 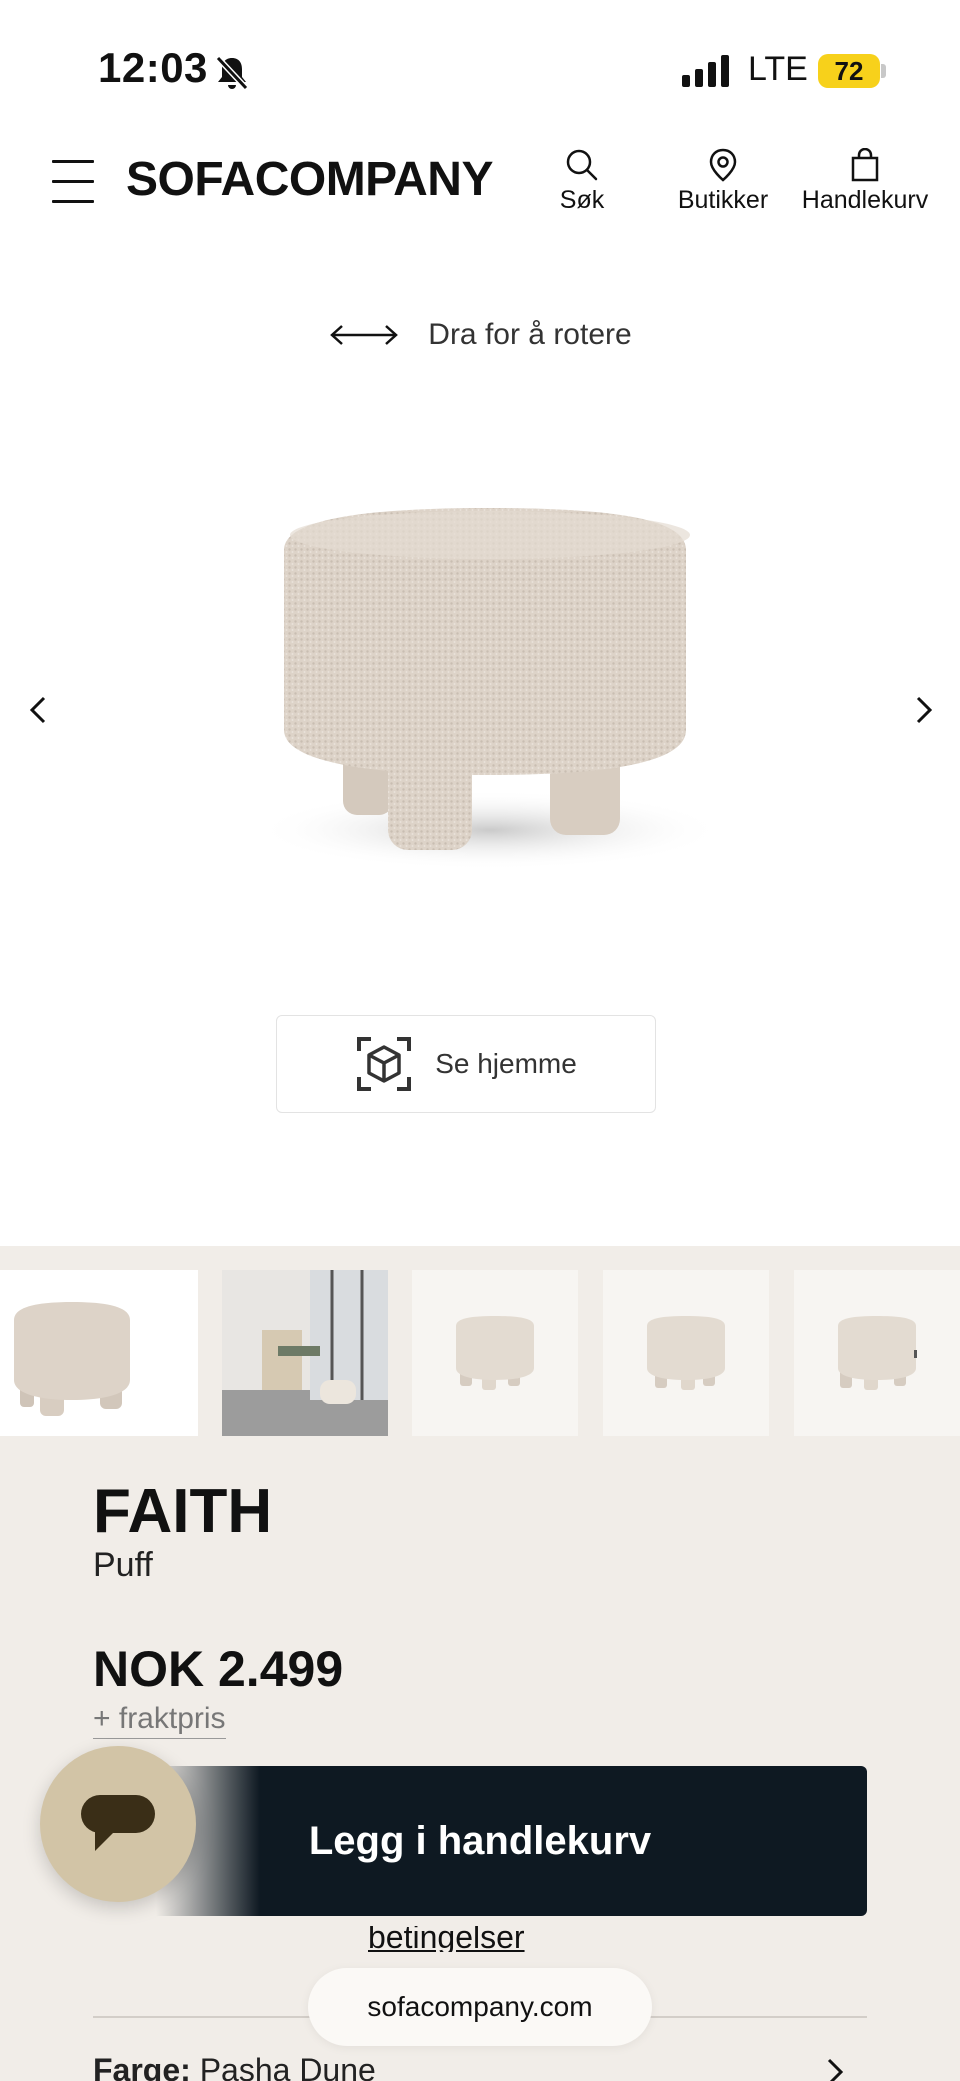 What do you see at coordinates (705, 71) in the screenshot?
I see `signal-strength-icon` at bounding box center [705, 71].